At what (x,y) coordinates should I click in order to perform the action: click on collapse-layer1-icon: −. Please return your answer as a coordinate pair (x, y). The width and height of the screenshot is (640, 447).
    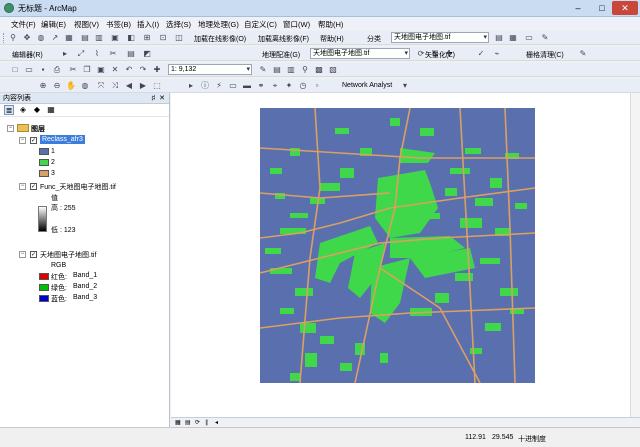
    Looking at the image, I should click on (22, 140).